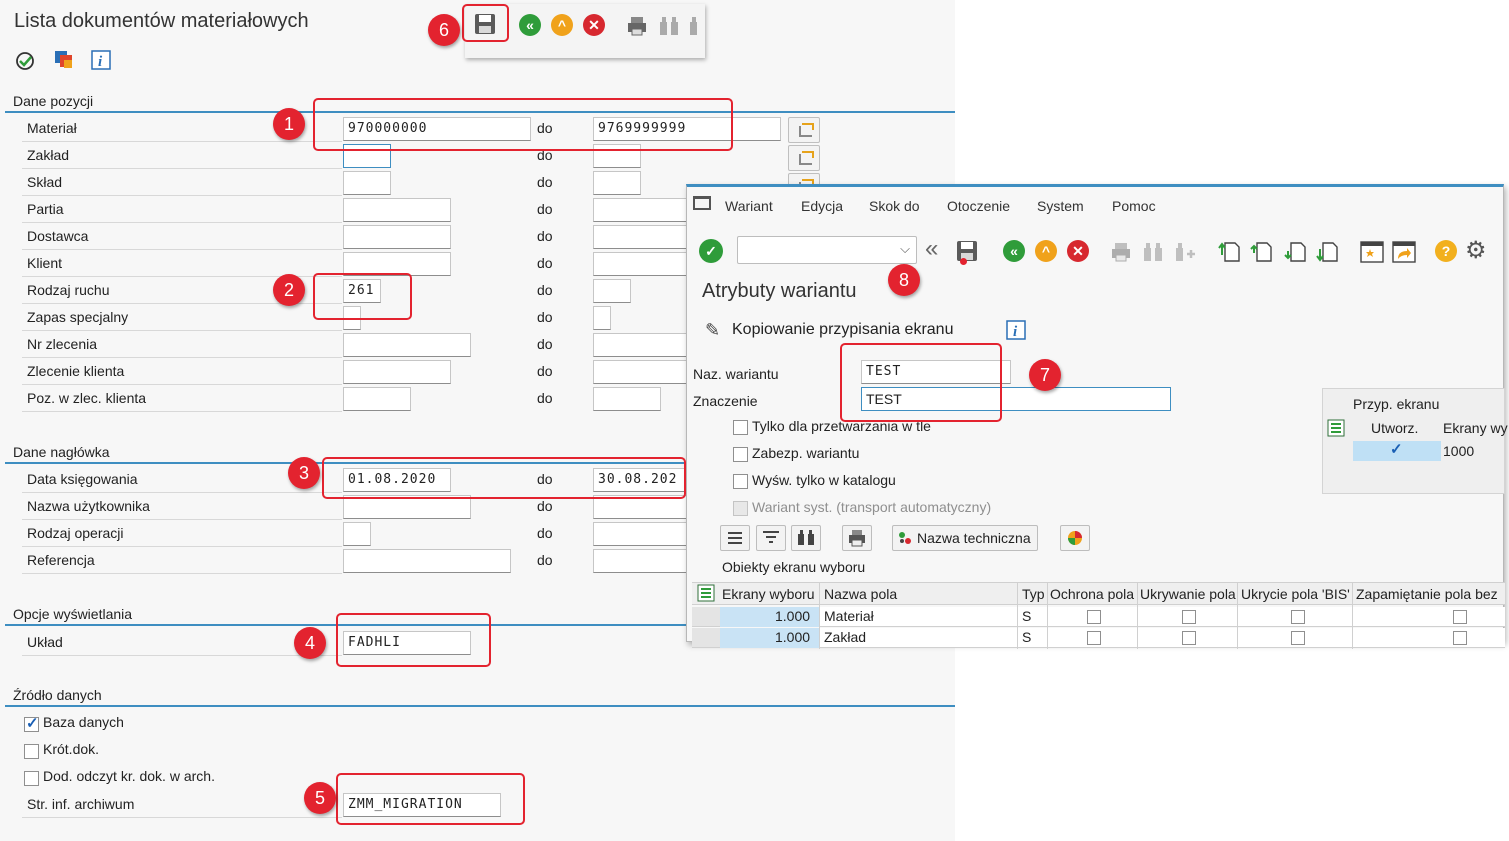  I want to click on copy-screen-assignment-link: Kopiowanie przypisania ekranu, so click(842, 330).